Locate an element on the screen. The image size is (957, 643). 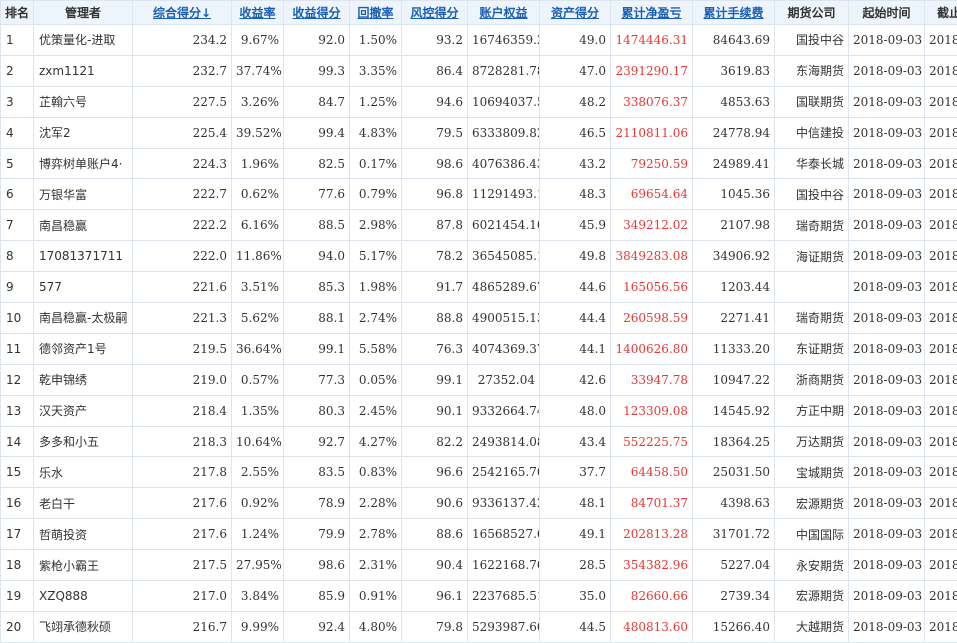
column-header-drawdown-rate: 回撤率 is located at coordinates (375, 12).